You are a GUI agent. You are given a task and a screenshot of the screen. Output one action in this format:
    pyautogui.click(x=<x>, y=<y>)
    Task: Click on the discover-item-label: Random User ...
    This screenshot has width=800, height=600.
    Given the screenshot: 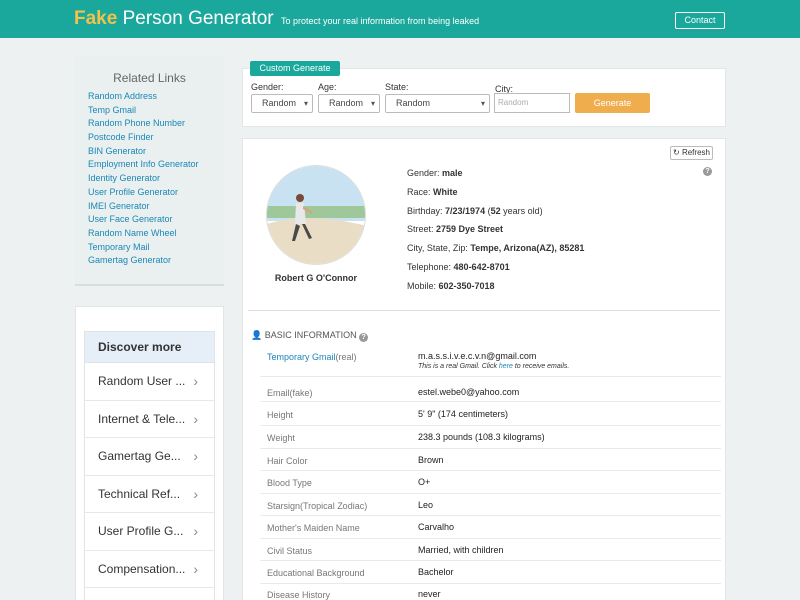 What is the action you would take?
    pyautogui.click(x=142, y=381)
    